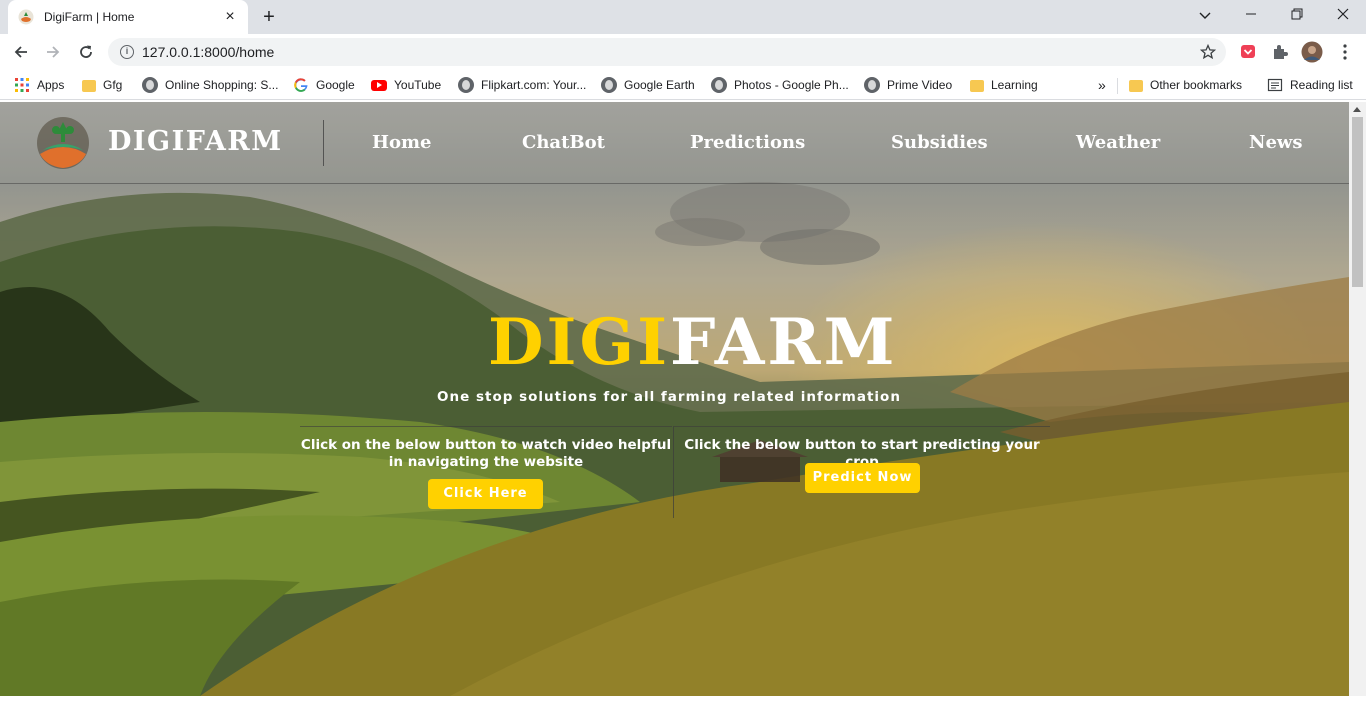  Describe the element at coordinates (667, 52) in the screenshot. I see `address-bar: i 127.0.0.1:8000/home` at that location.